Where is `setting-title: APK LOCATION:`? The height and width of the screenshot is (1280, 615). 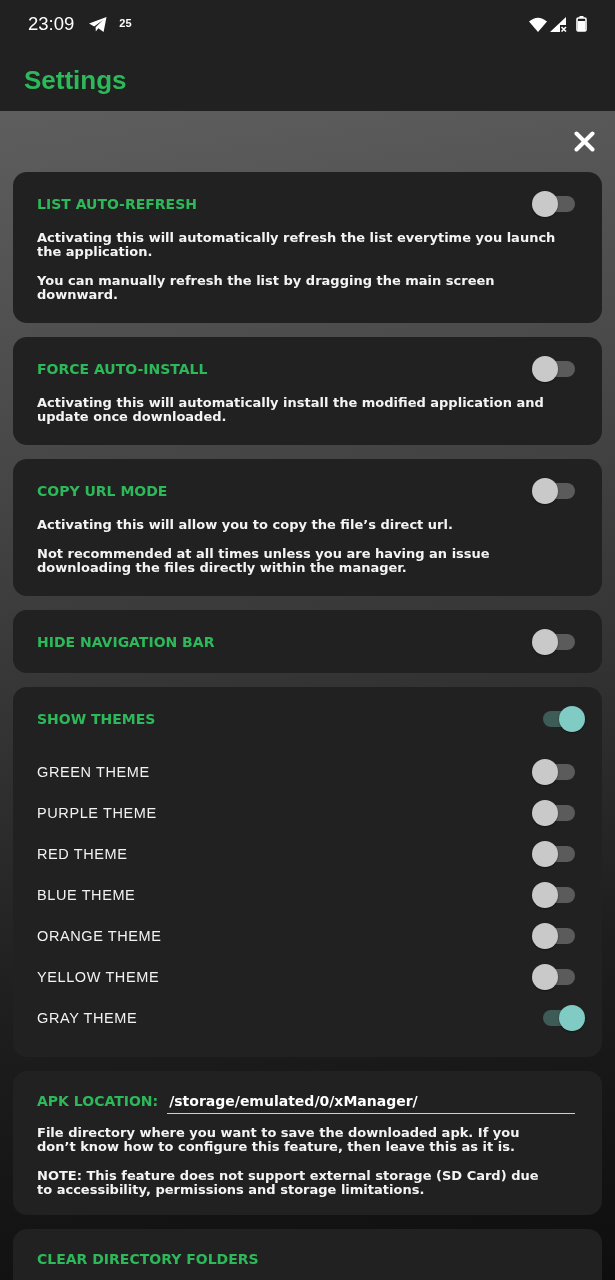
setting-title: APK LOCATION: is located at coordinates (98, 1101).